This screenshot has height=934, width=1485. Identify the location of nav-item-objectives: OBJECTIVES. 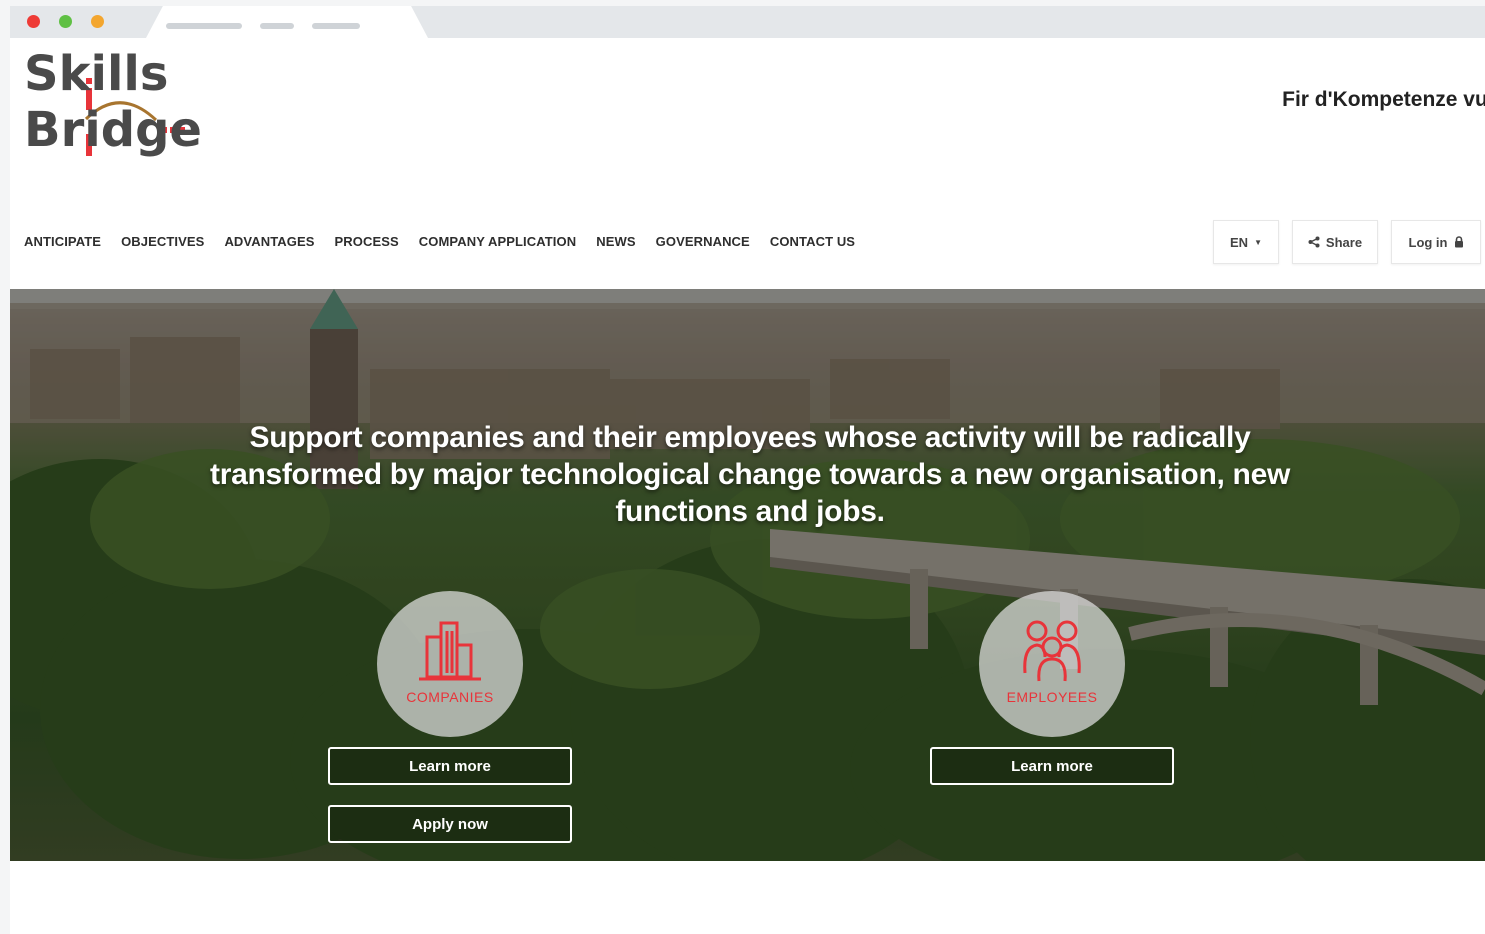
(162, 241).